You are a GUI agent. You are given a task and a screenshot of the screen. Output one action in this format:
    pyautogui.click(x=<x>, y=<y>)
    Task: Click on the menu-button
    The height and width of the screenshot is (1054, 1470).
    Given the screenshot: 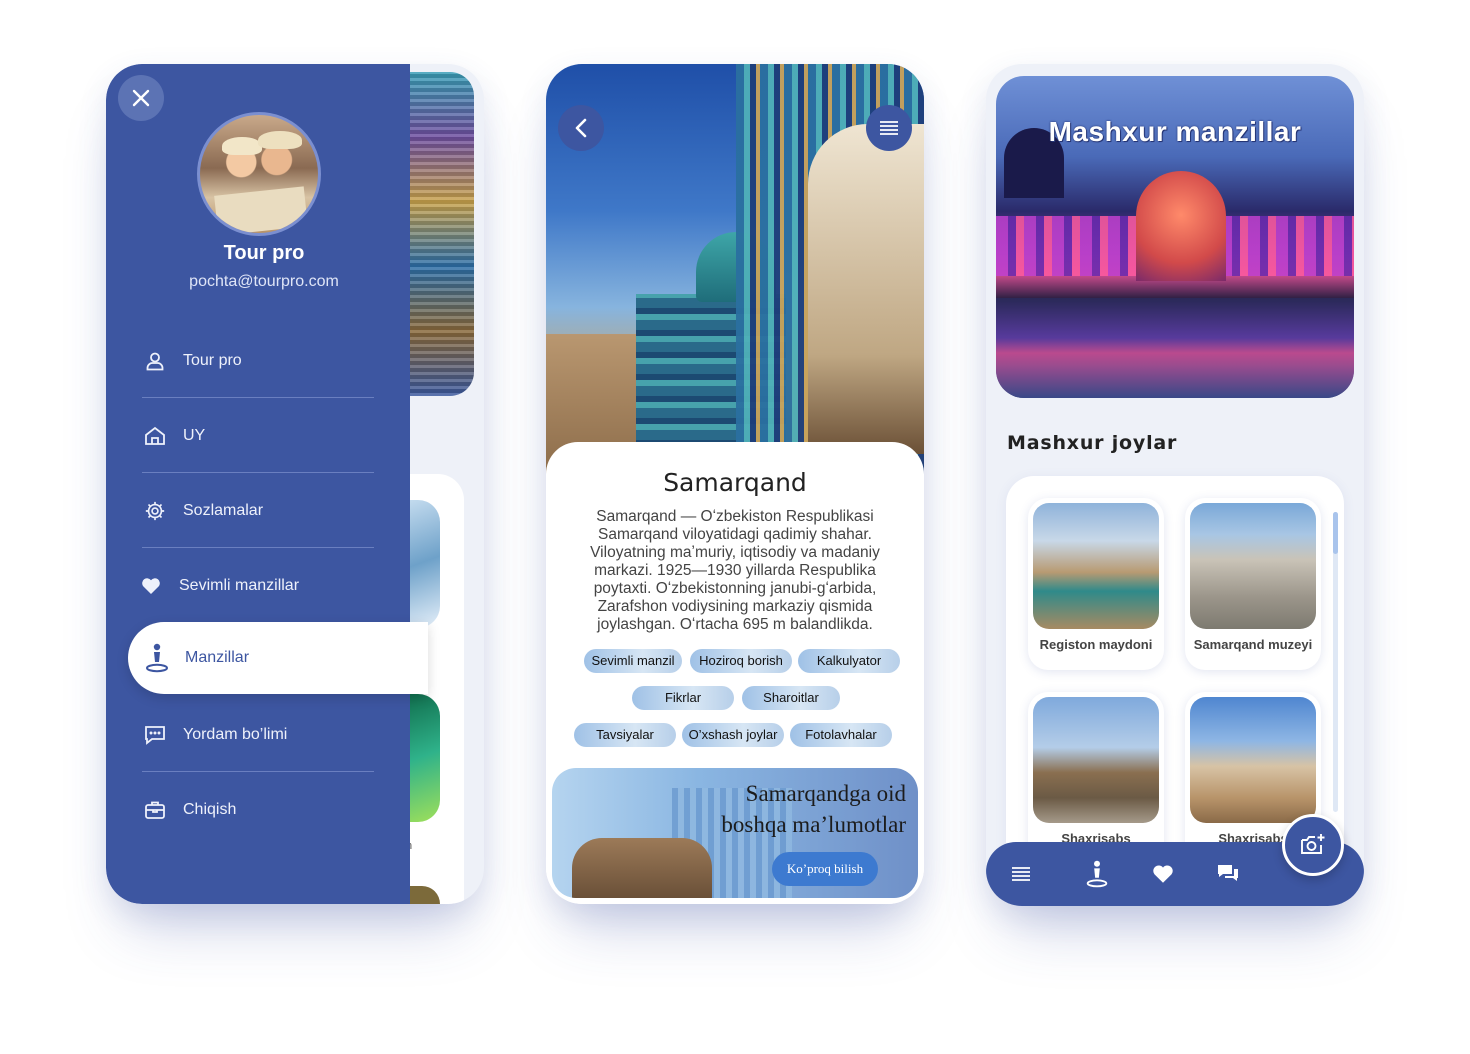 What is the action you would take?
    pyautogui.click(x=889, y=128)
    